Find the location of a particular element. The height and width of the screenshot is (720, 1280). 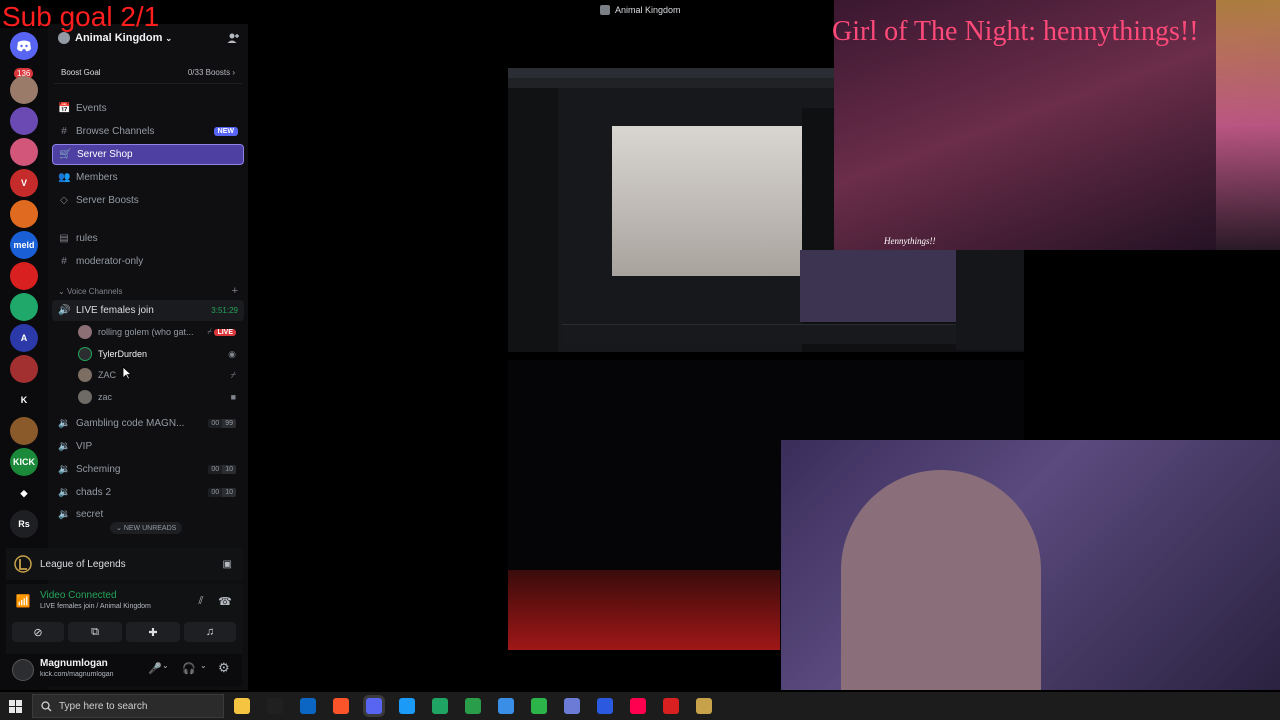

voice-member: TylerDurden ◉ is located at coordinates (159, 354).